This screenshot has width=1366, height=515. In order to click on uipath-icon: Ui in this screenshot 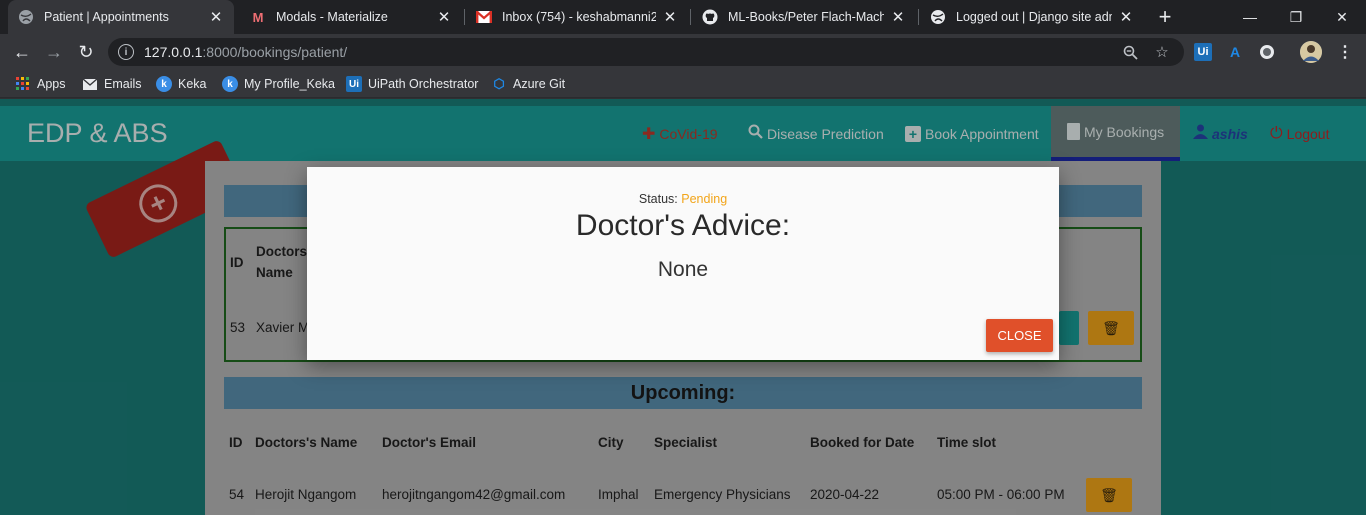, I will do `click(354, 84)`.